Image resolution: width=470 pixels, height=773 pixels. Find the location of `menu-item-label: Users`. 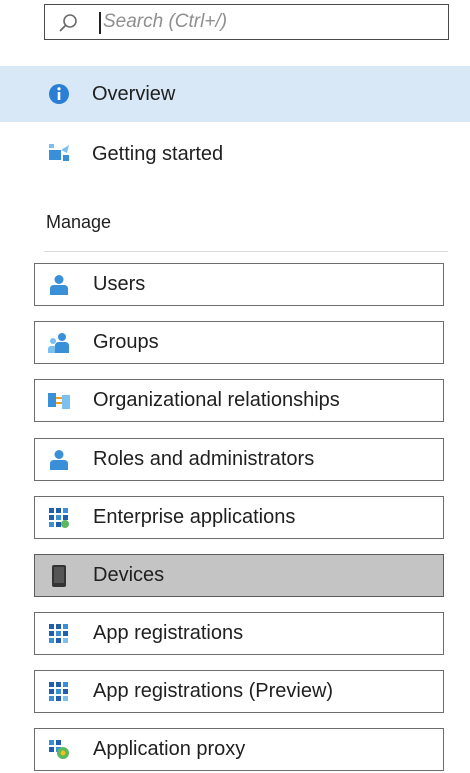

menu-item-label: Users is located at coordinates (119, 284).